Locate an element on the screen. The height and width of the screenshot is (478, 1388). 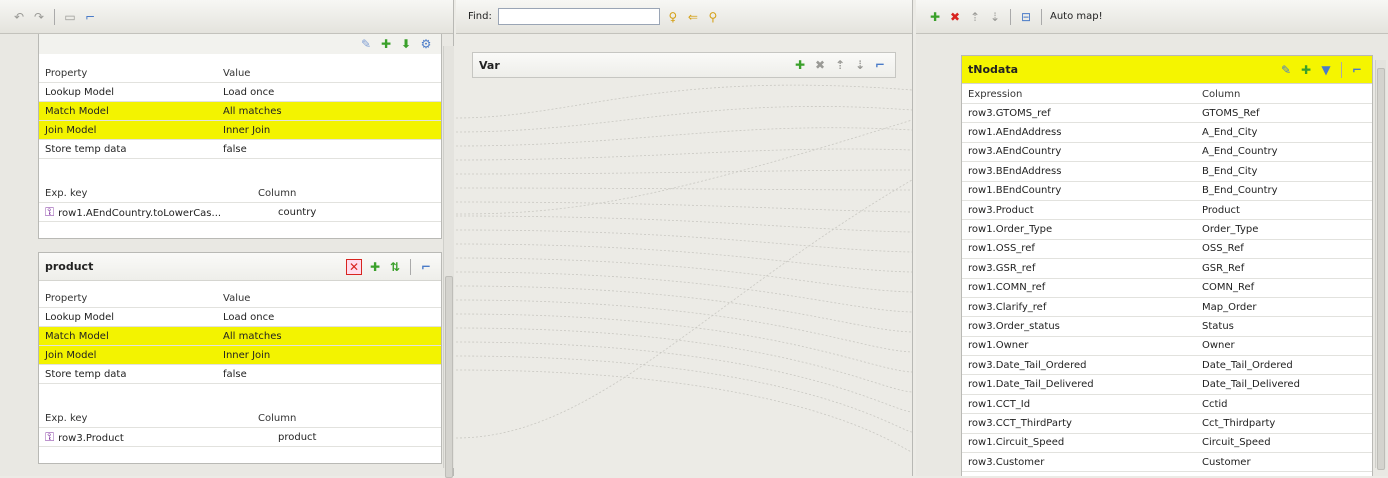
output-row: row1.BEndCountry B_End_Country is located at coordinates (1167, 191).